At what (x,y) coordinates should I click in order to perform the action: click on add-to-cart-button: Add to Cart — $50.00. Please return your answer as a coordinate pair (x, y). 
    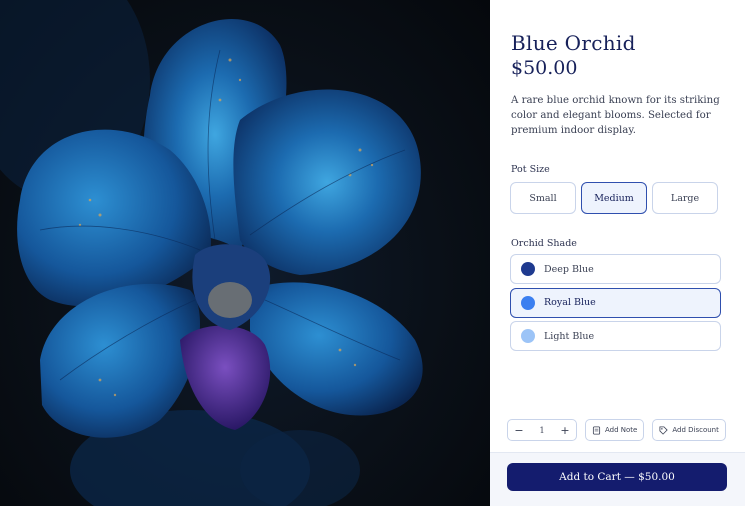
    Looking at the image, I should click on (617, 477).